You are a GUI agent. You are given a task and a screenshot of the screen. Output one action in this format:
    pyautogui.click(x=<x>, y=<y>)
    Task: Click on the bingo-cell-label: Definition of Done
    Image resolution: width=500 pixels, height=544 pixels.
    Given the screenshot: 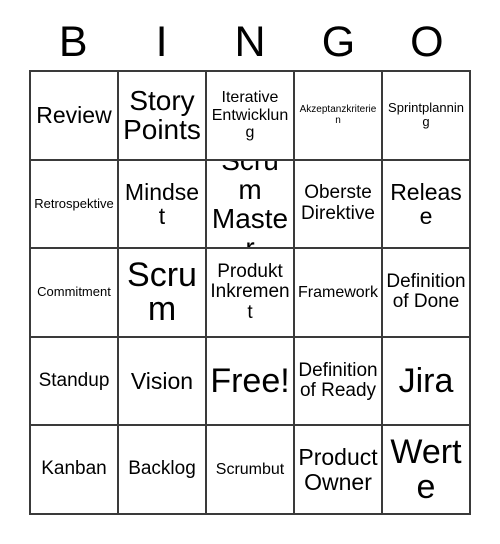 What is the action you would take?
    pyautogui.click(x=426, y=291)
    